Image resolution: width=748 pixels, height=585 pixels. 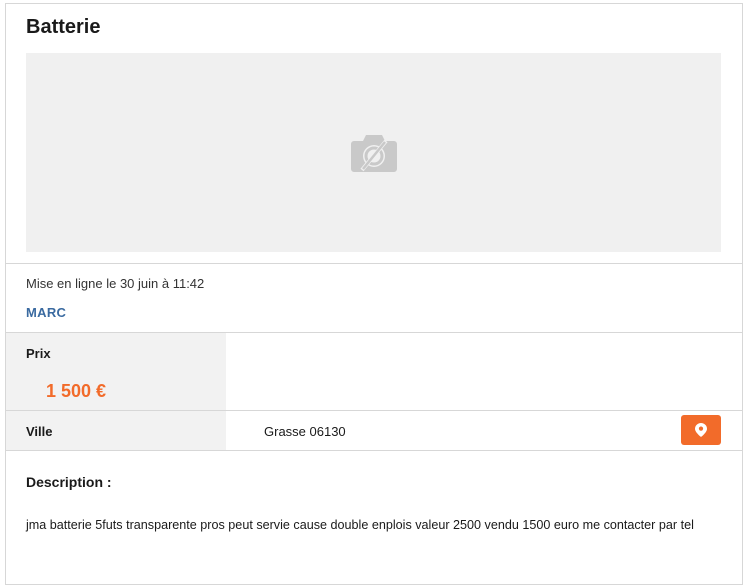 I want to click on price-label-cell: Prix, so click(x=116, y=371).